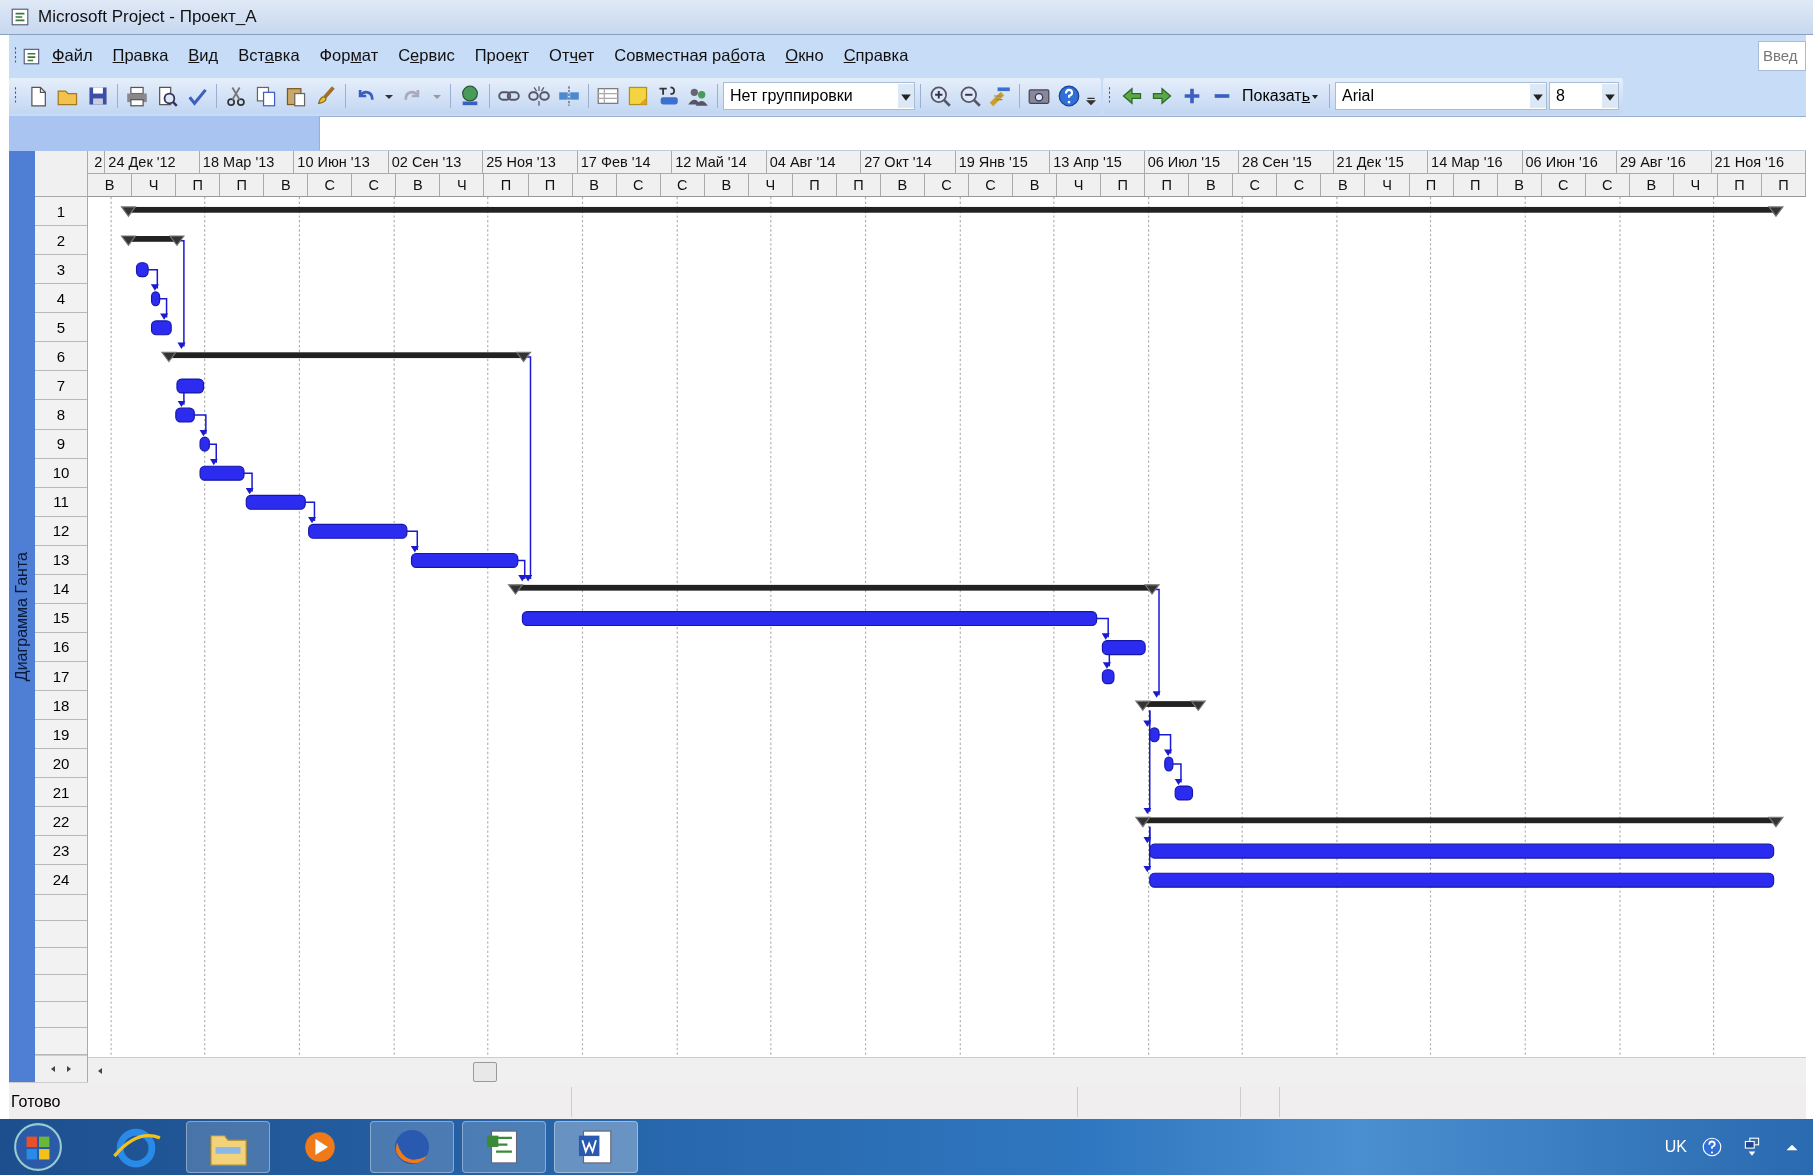  Describe the element at coordinates (719, 162) in the screenshot. I see `timescale-label: 12 Май '14` at that location.